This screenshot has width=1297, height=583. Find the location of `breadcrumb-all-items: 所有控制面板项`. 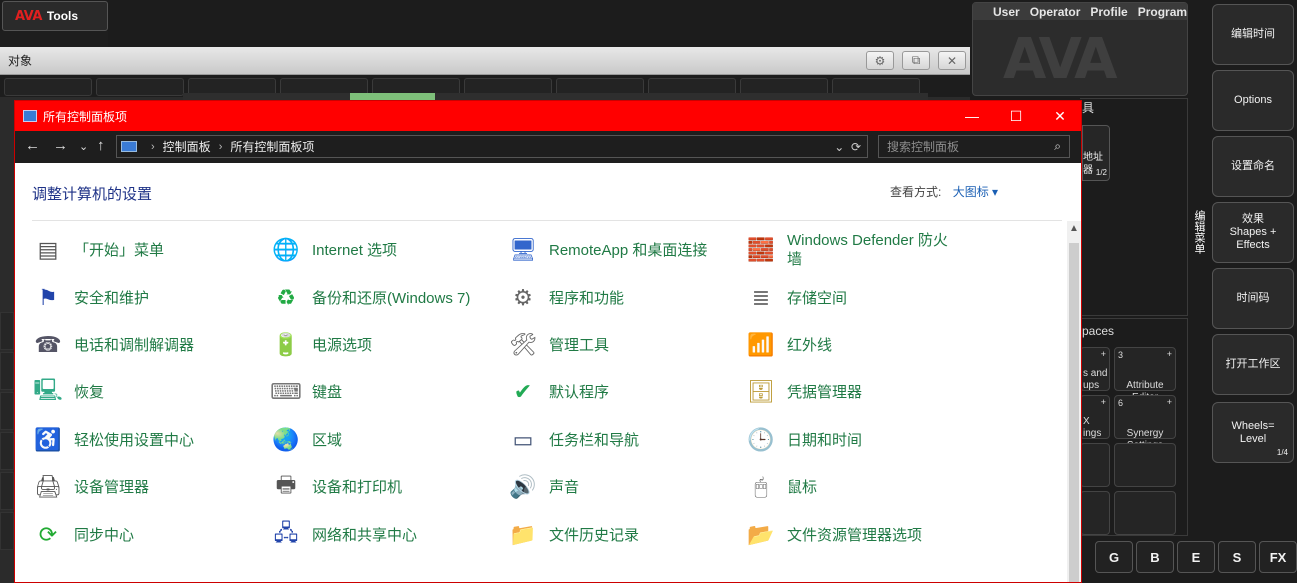

breadcrumb-all-items: 所有控制面板项 is located at coordinates (272, 146).